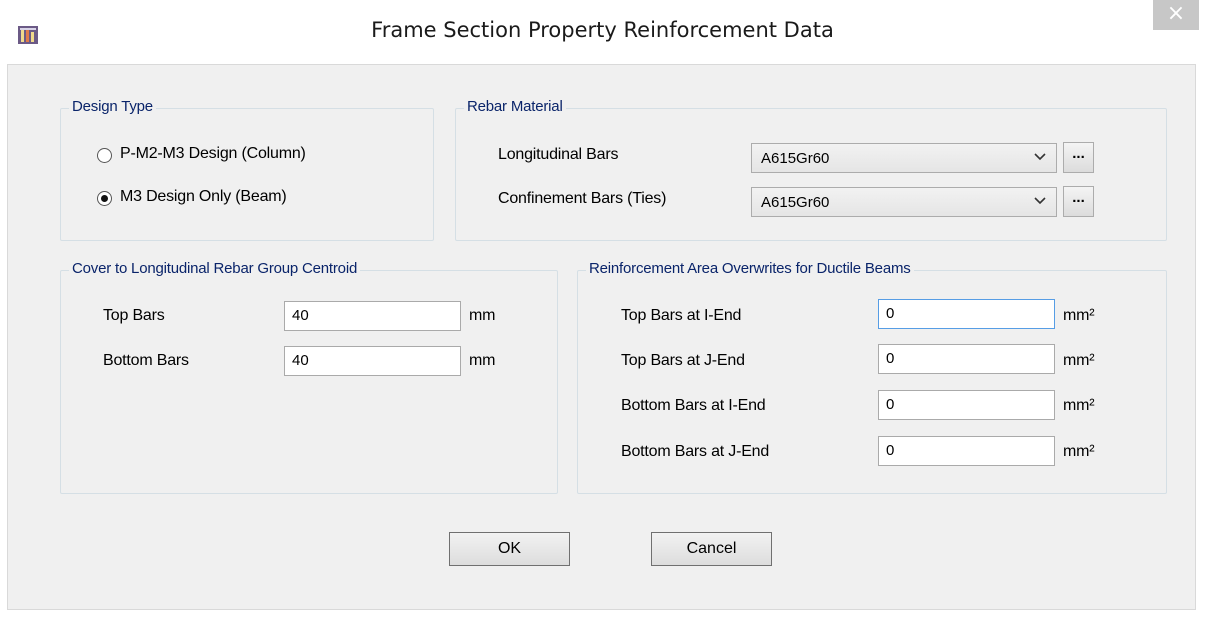 This screenshot has width=1205, height=628. I want to click on bottom-bars-j-end-unit: mm², so click(1079, 451).